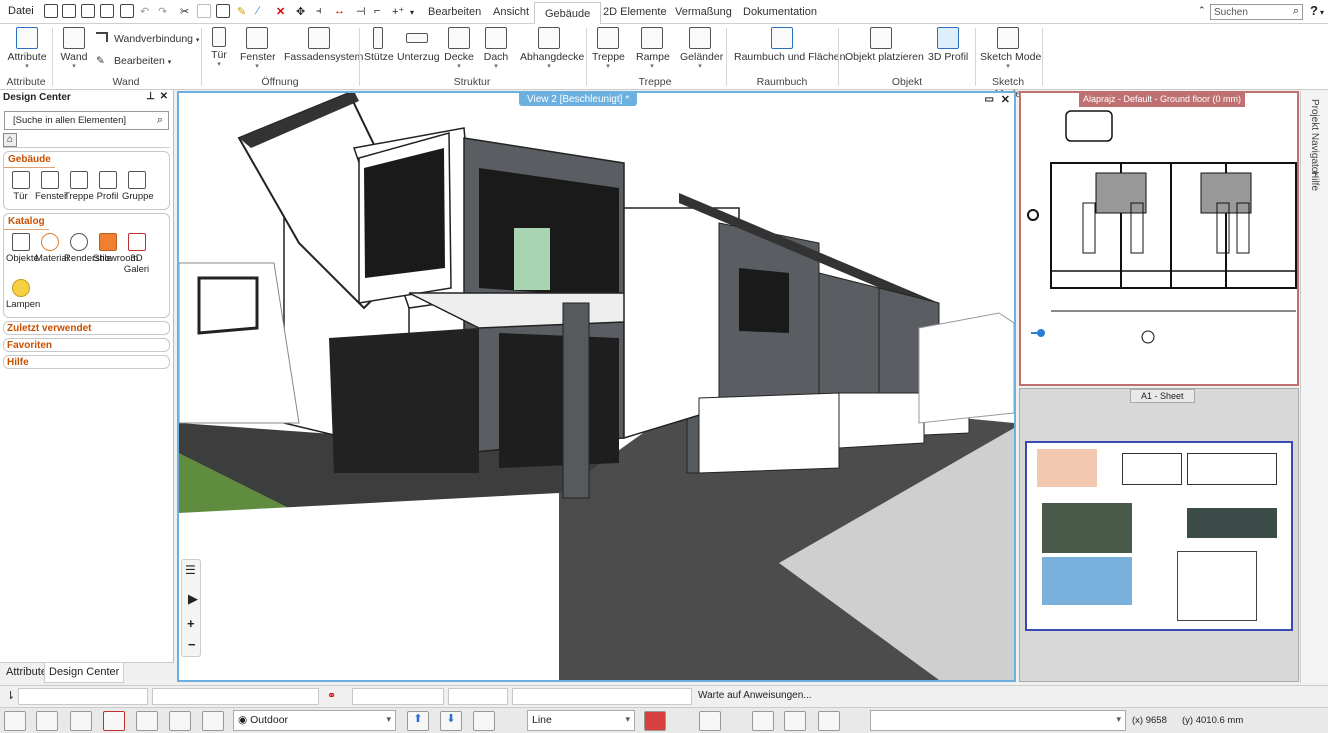  What do you see at coordinates (703, 14) in the screenshot?
I see `tab-vermassung: Vermaßung` at bounding box center [703, 14].